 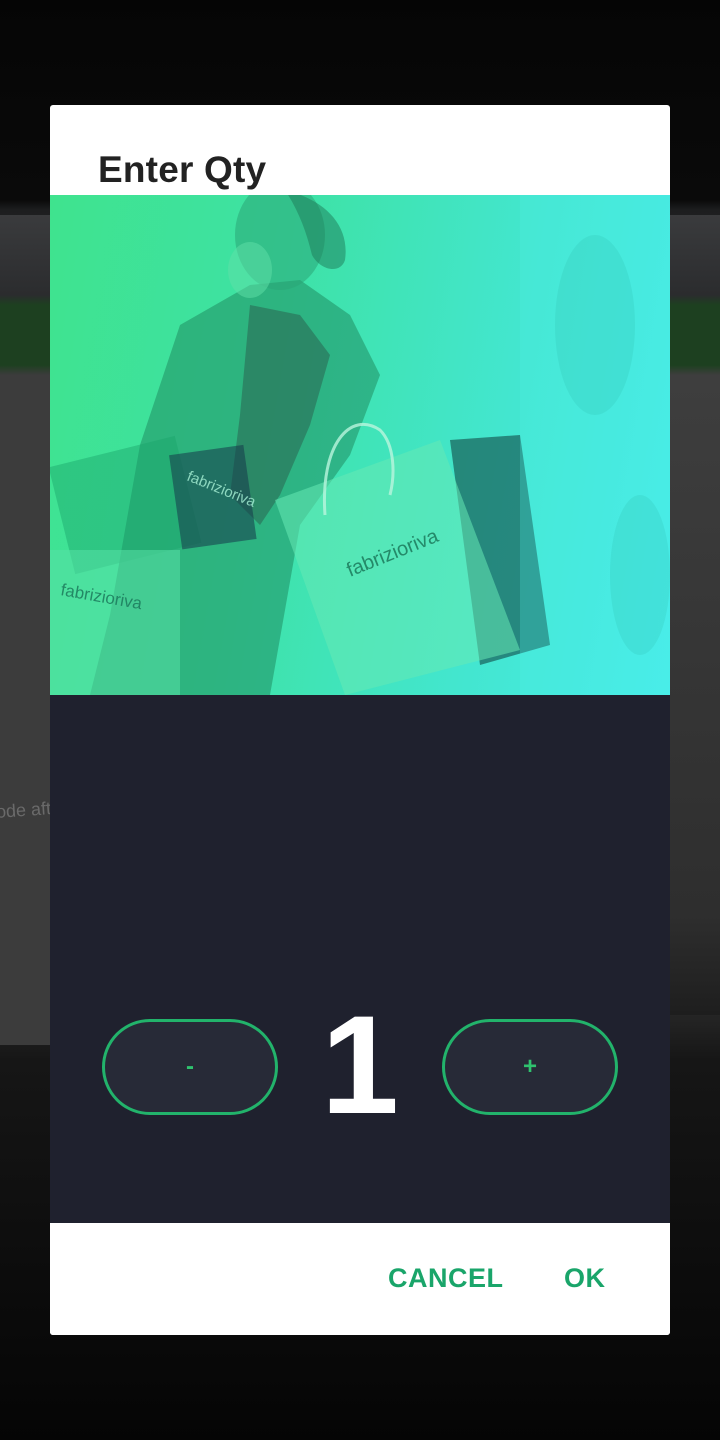 I want to click on cancel-button: CANCEL, so click(x=446, y=1278).